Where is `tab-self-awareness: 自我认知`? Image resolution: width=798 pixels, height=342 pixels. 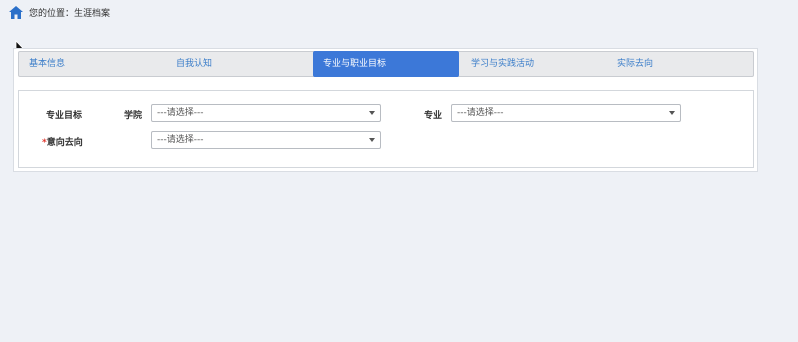
tab-self-awareness: 自我认知 is located at coordinates (243, 64).